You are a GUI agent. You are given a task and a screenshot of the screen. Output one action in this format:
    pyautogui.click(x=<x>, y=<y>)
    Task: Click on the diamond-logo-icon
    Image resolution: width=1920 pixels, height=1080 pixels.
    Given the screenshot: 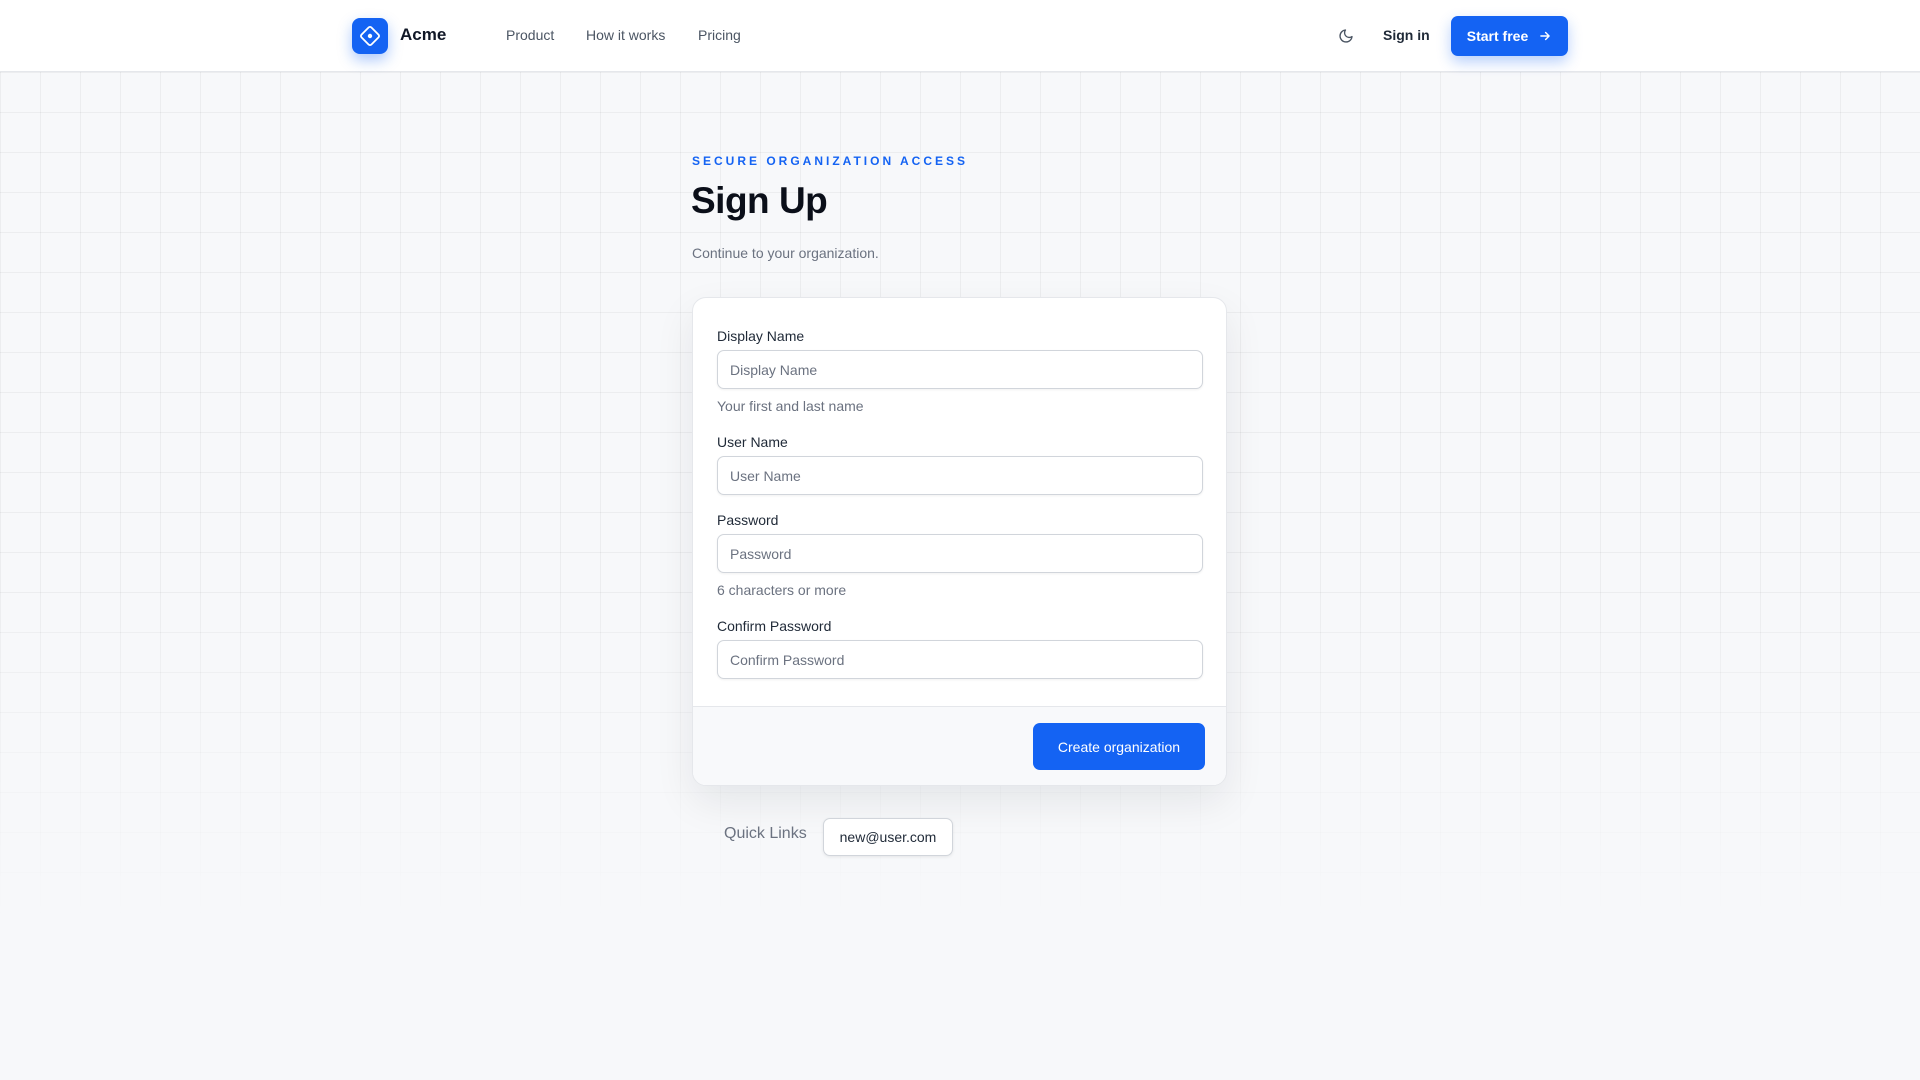 What is the action you would take?
    pyautogui.click(x=370, y=36)
    